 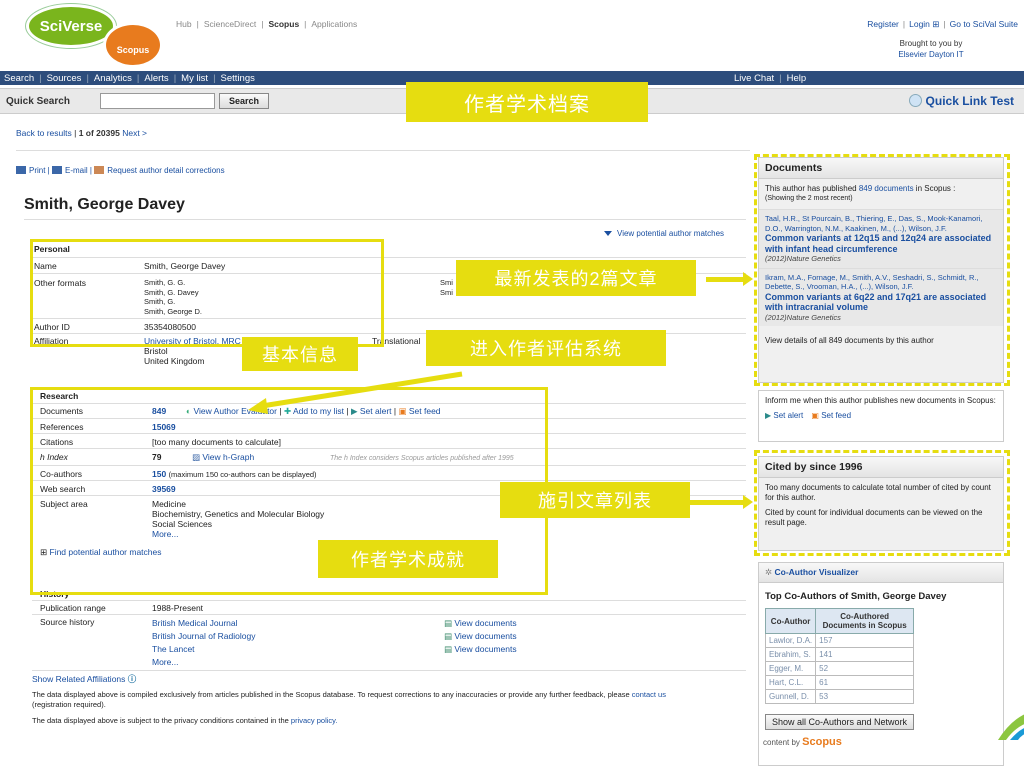 What do you see at coordinates (546, 348) in the screenshot?
I see `annotation-label-evaluation: 进入作者评估系统` at bounding box center [546, 348].